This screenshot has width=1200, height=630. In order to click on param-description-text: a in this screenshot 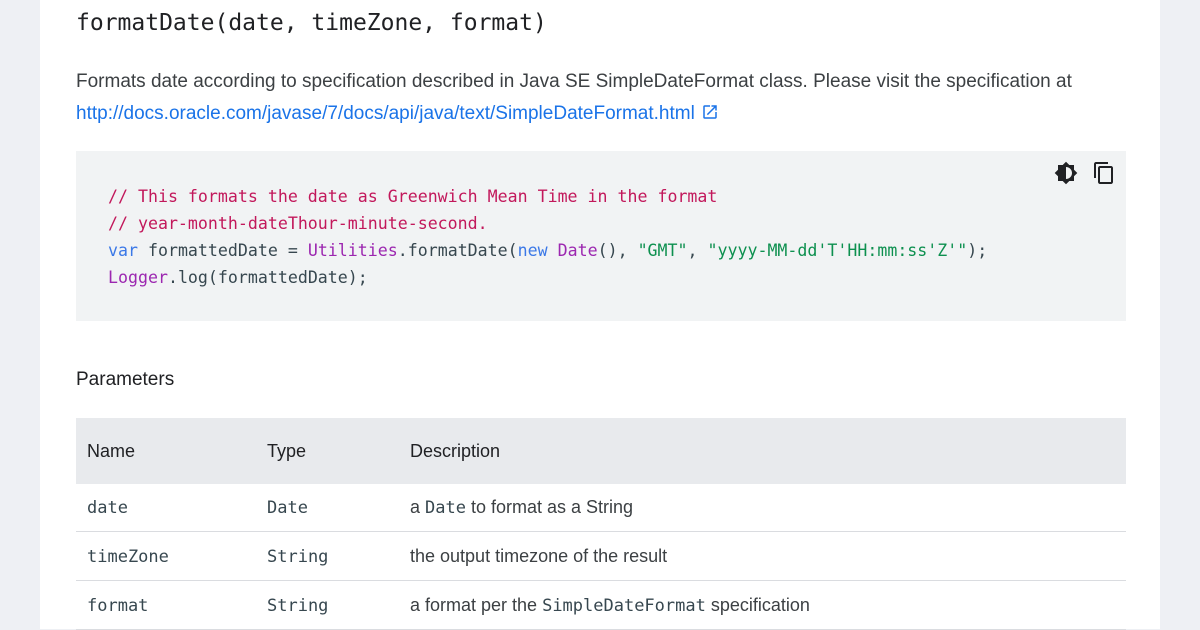, I will do `click(418, 507)`.